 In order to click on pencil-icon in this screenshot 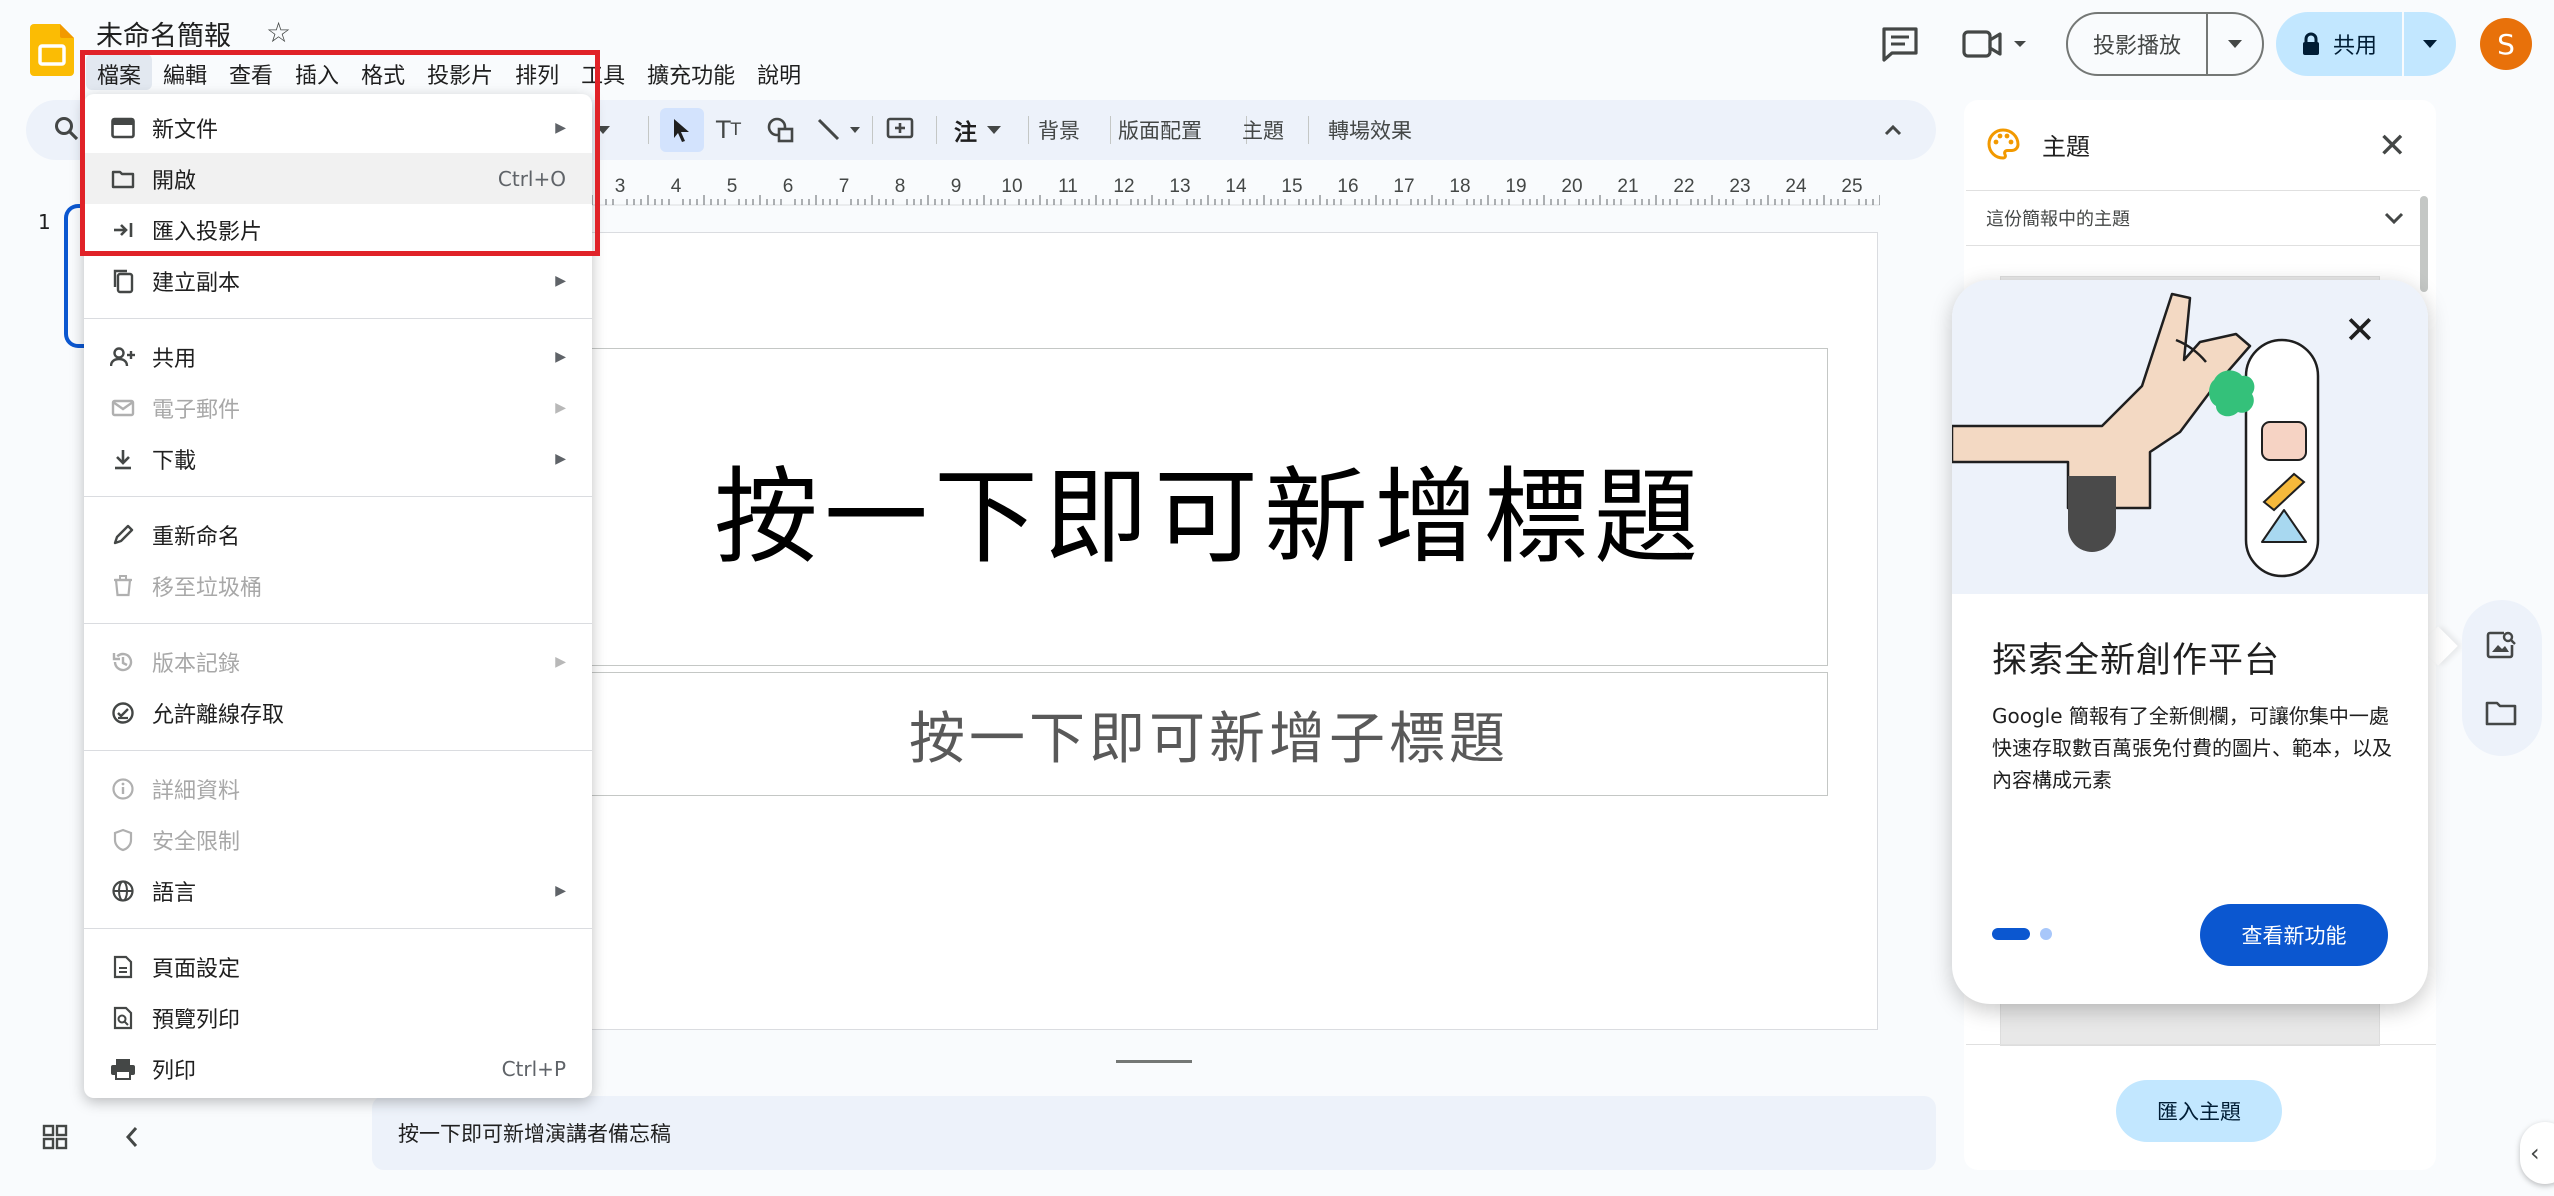, I will do `click(123, 535)`.